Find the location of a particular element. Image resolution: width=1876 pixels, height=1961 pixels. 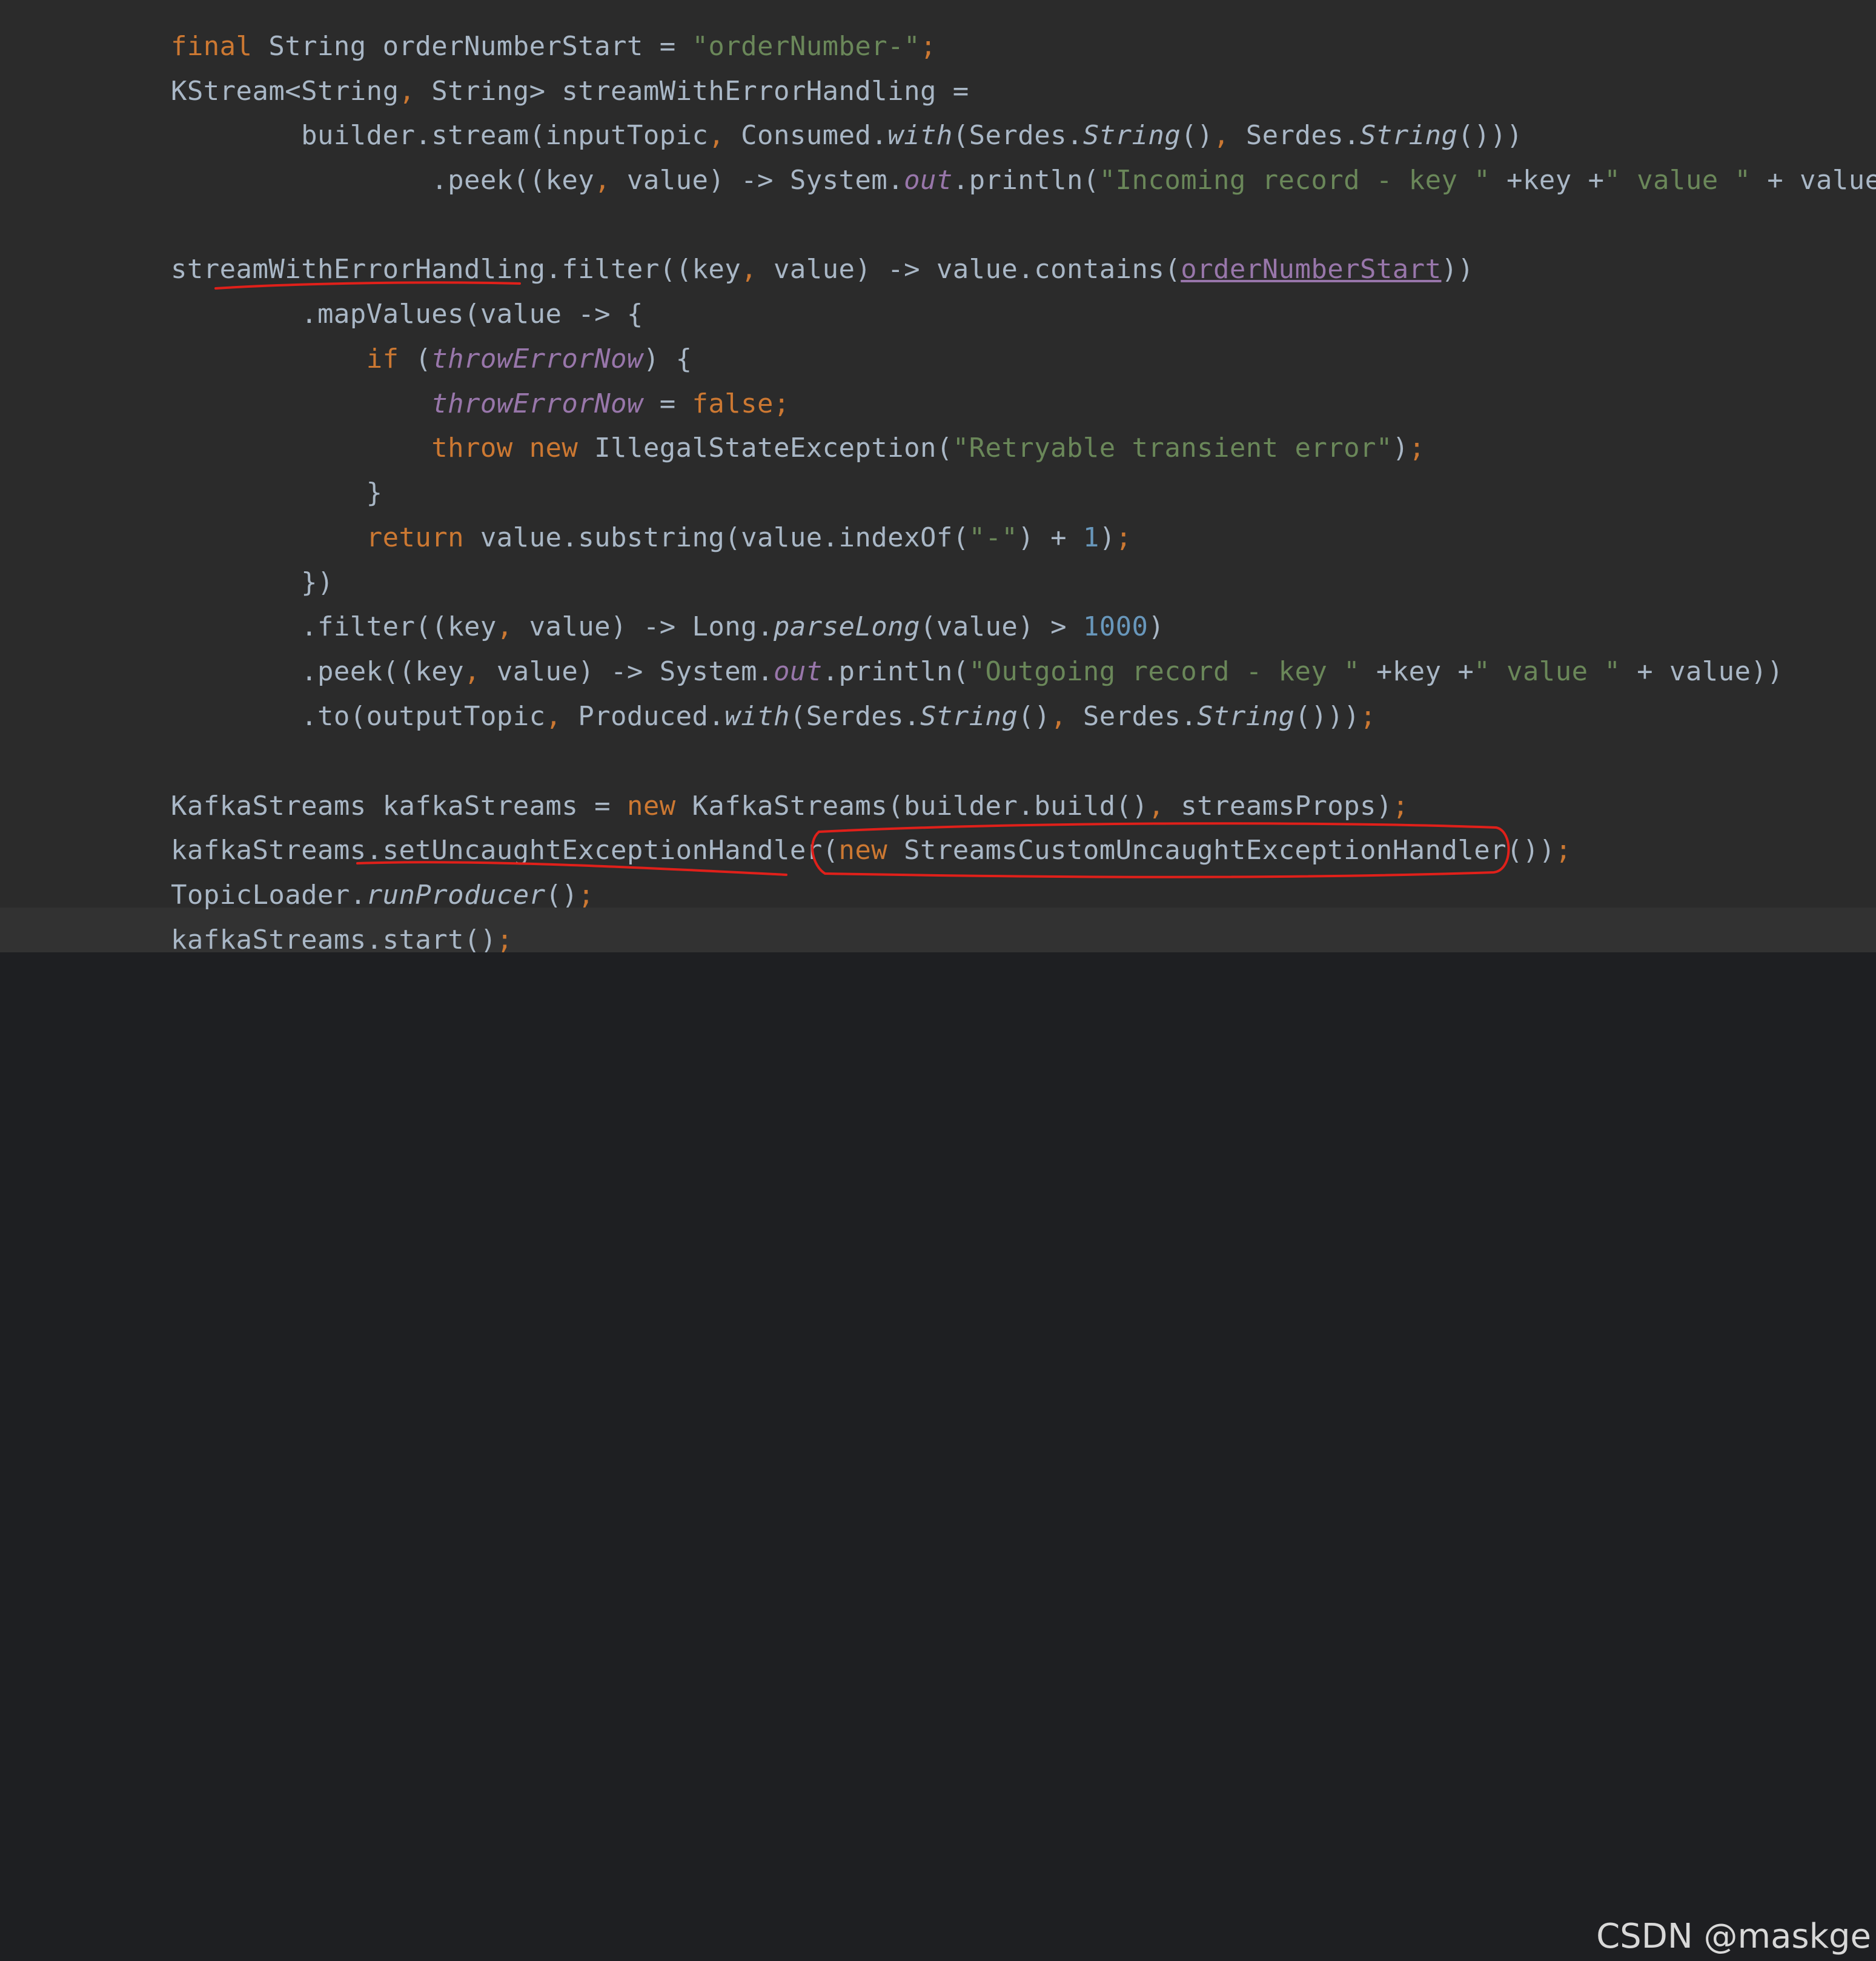

code-token: KStream<String is located at coordinates (285, 91).